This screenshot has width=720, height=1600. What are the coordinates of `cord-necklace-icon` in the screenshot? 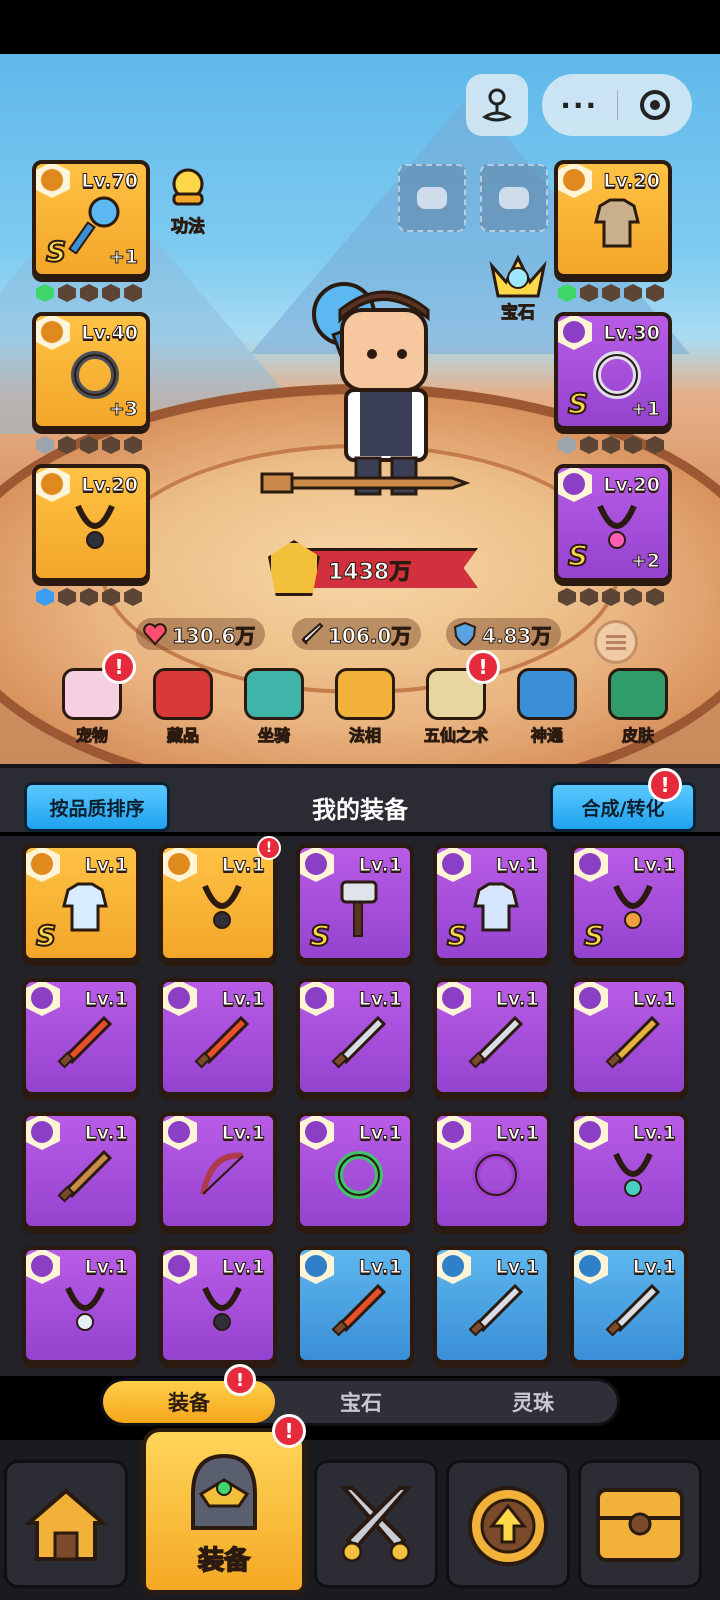 It's located at (222, 1308).